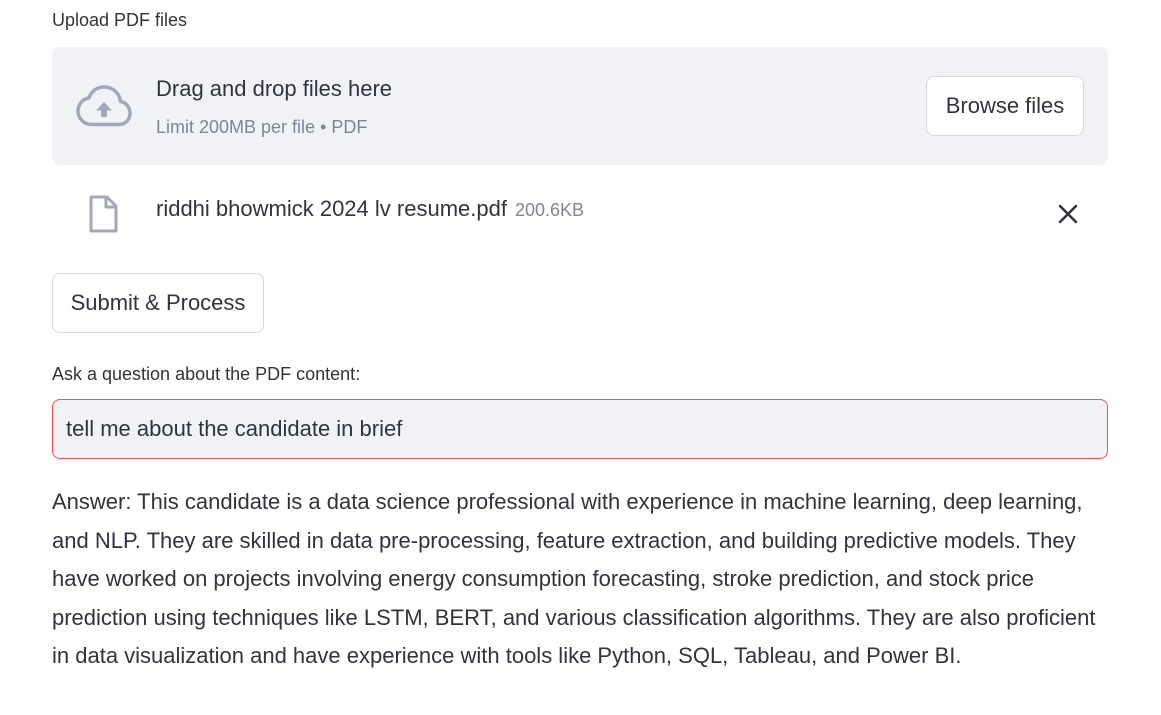 The image size is (1161, 715). I want to click on file-size: 200.6KB, so click(549, 210).